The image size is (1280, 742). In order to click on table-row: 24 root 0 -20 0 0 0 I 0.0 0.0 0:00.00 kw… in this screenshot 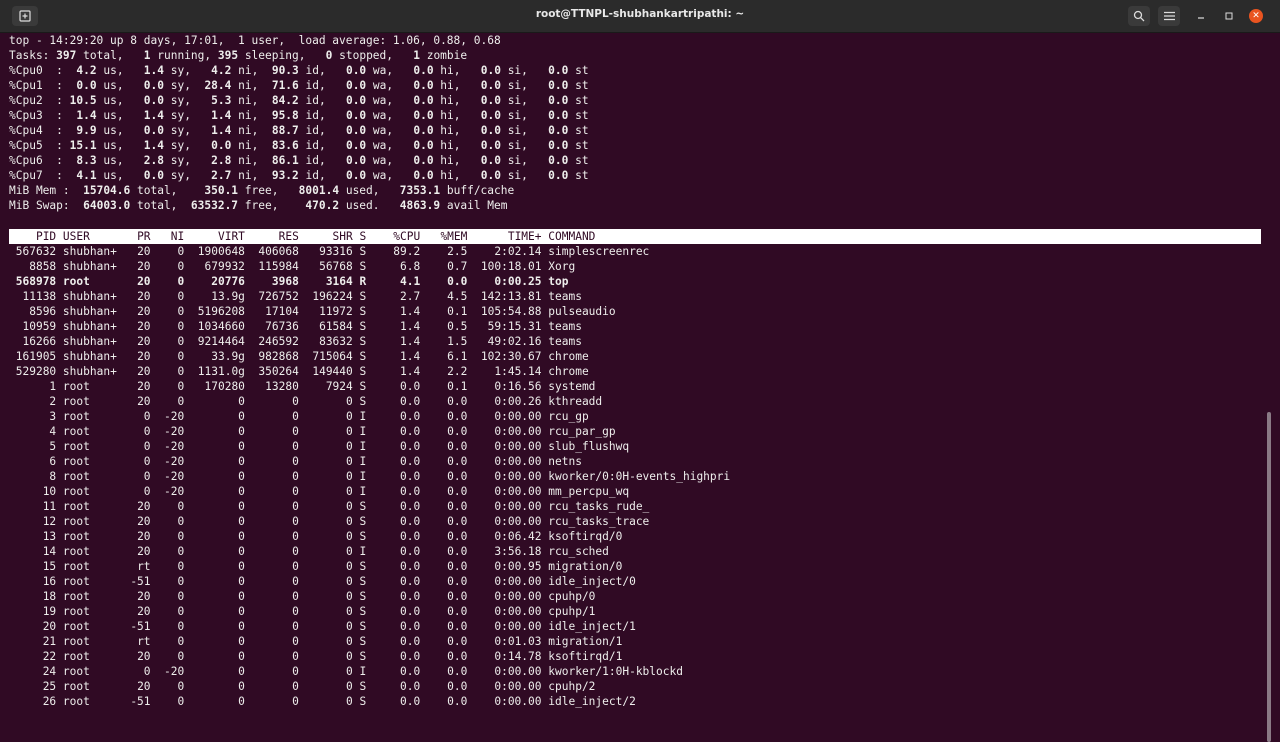, I will do `click(346, 671)`.